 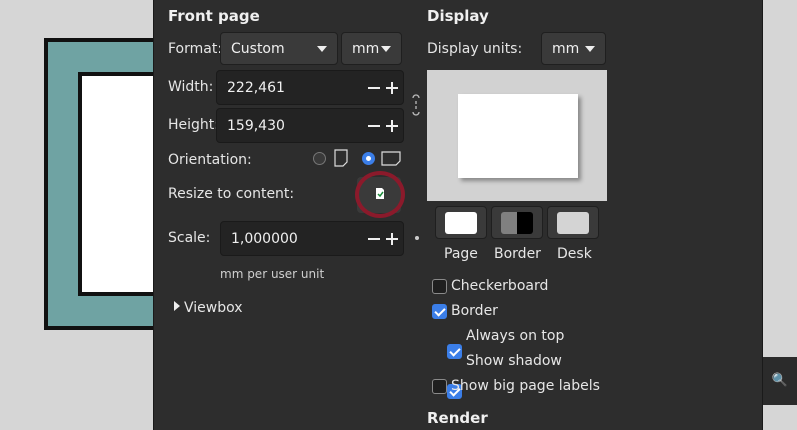 I want to click on show-big-page-labels-label: Show big page labels, so click(x=525, y=386).